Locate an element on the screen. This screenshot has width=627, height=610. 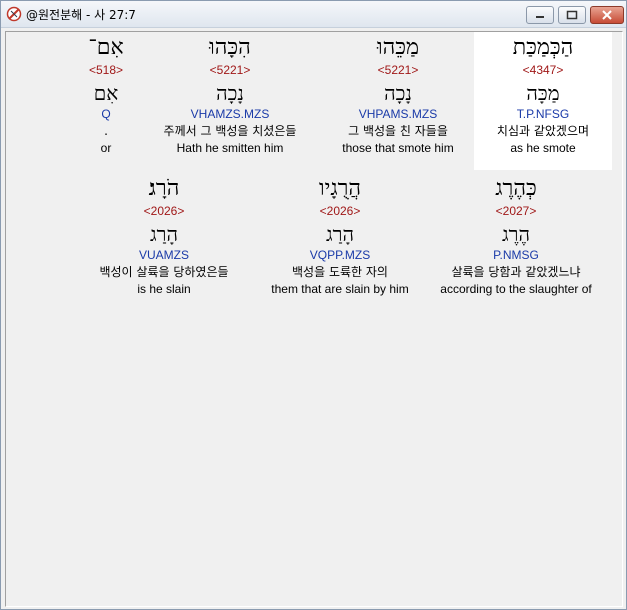
window-title: @원전분해 - 사 27:7 is located at coordinates (81, 15).